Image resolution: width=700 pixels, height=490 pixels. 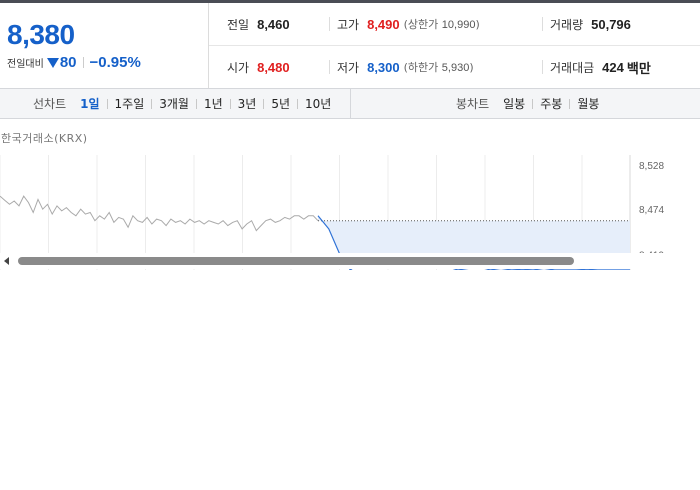 What do you see at coordinates (6, 261) in the screenshot?
I see `scroll-left-arrow-icon` at bounding box center [6, 261].